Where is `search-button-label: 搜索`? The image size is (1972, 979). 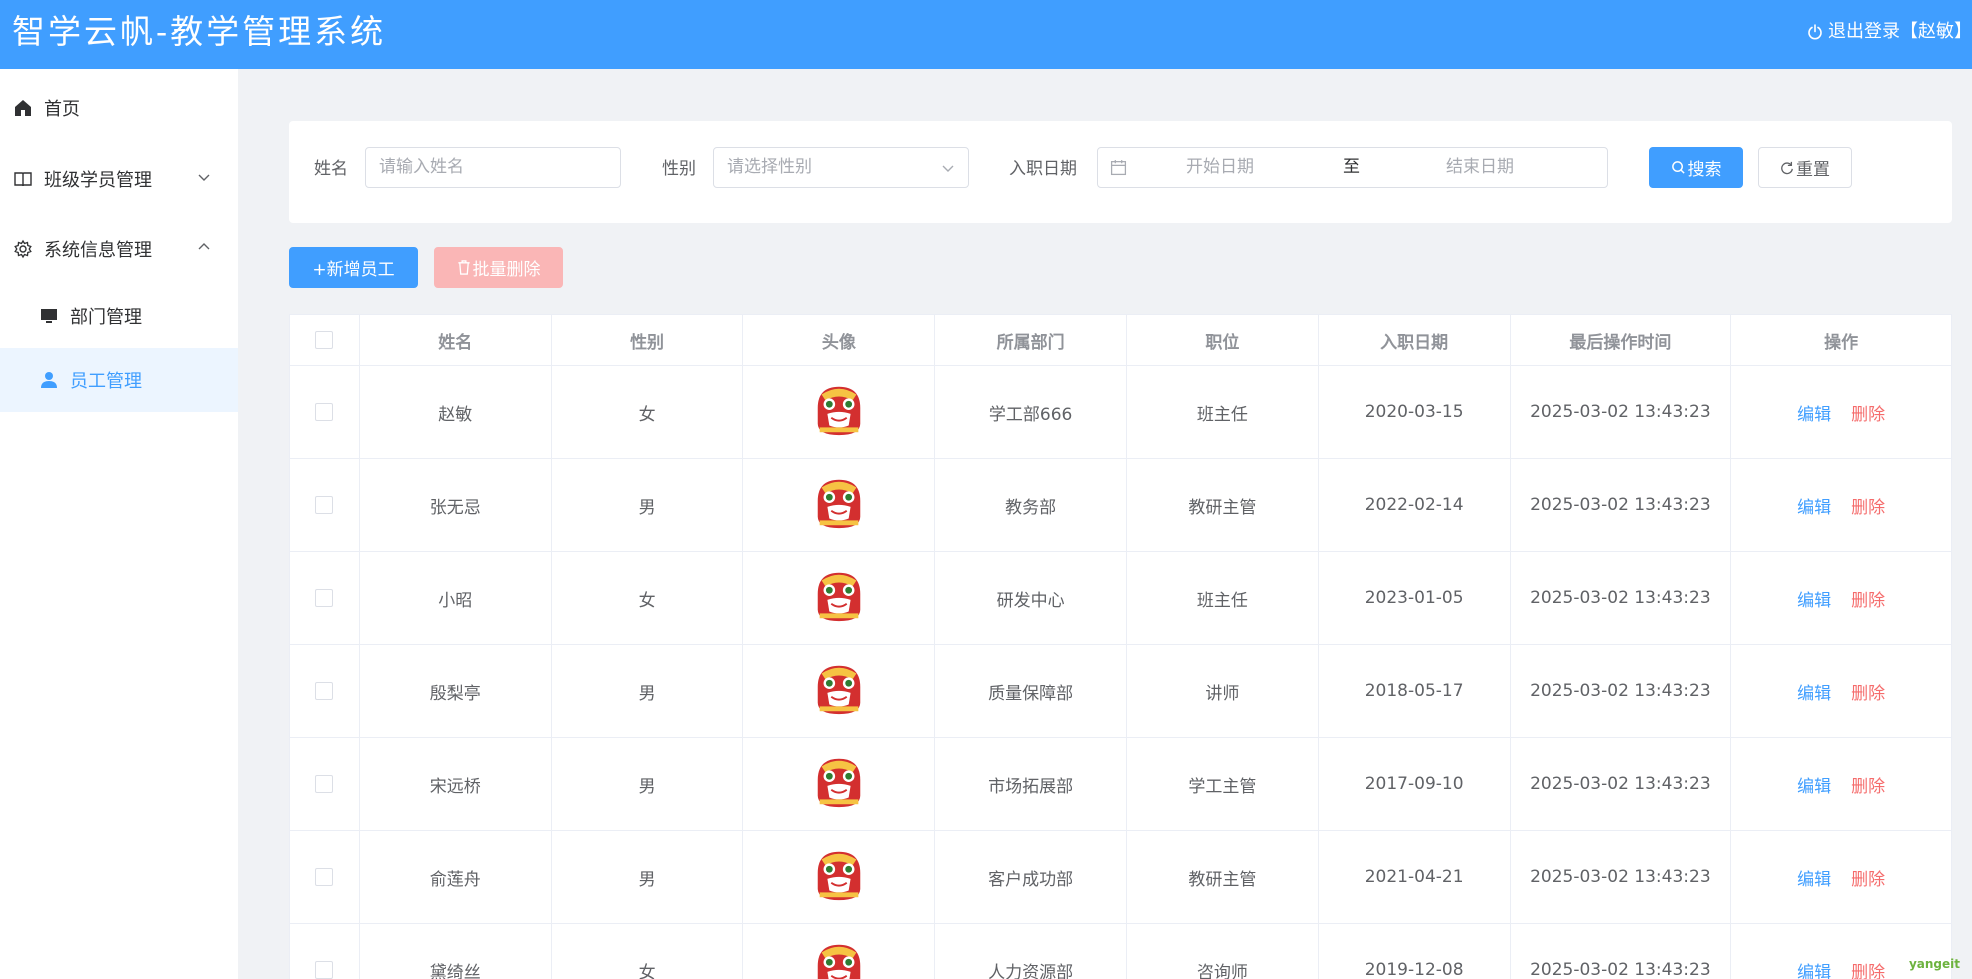
search-button-label: 搜索 is located at coordinates (1704, 170).